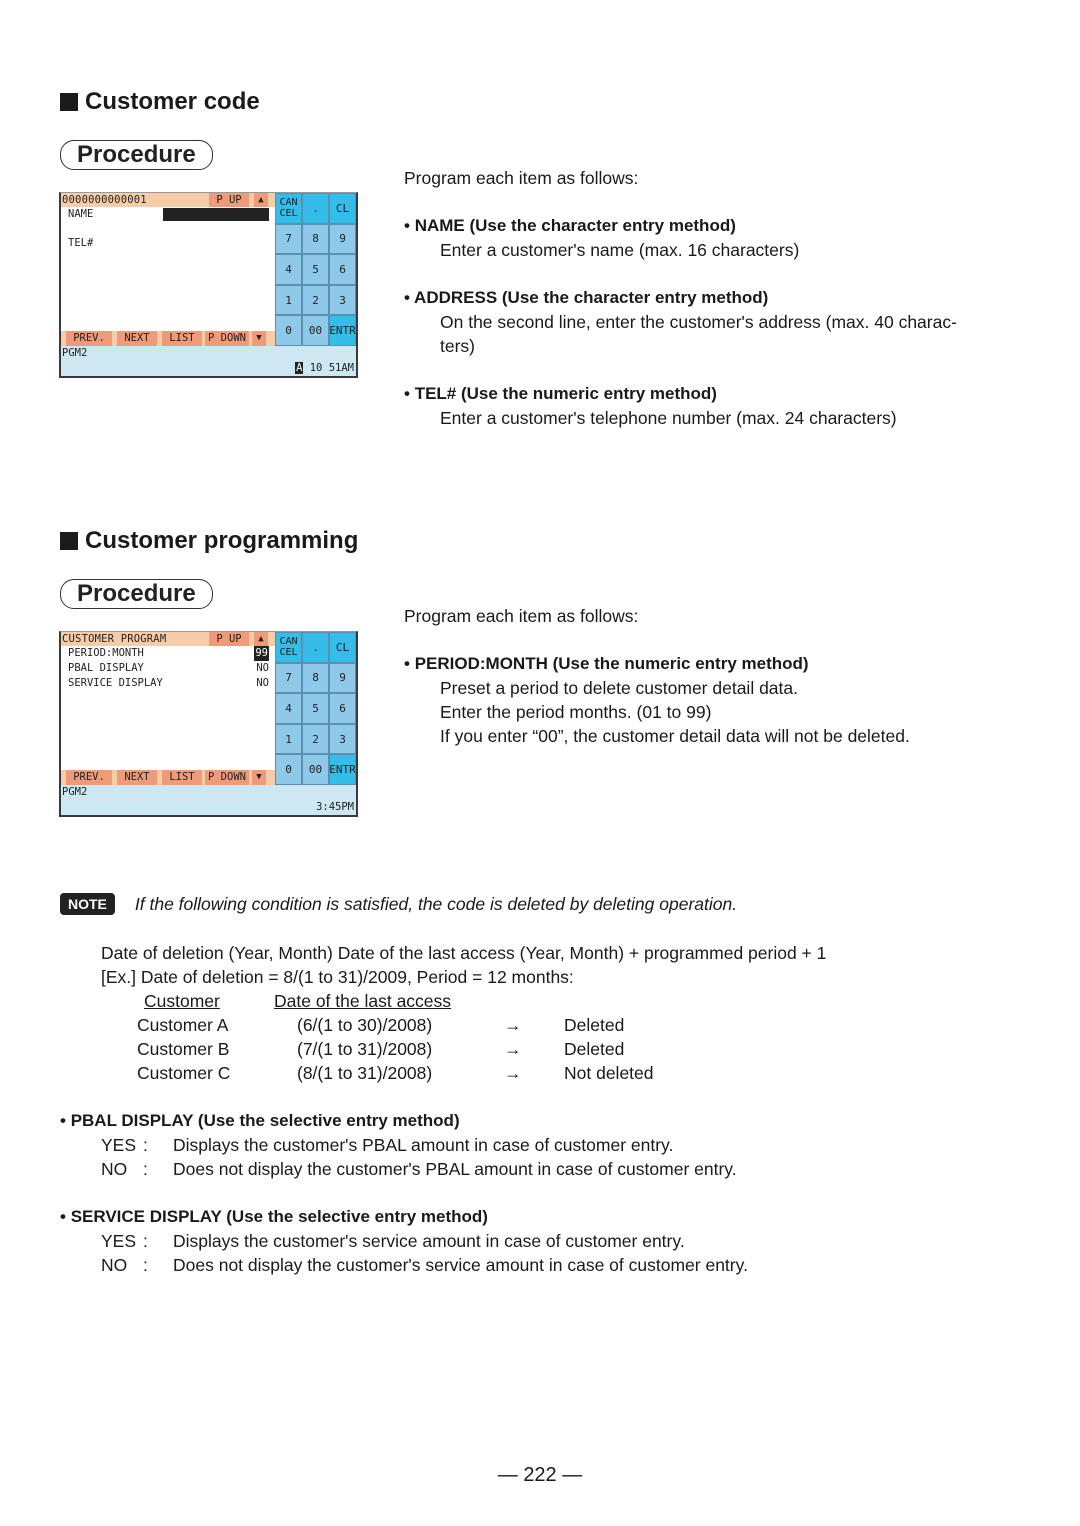 This screenshot has width=1080, height=1526. Describe the element at coordinates (183, 1025) in the screenshot. I see `cell-customer: Customer A` at that location.